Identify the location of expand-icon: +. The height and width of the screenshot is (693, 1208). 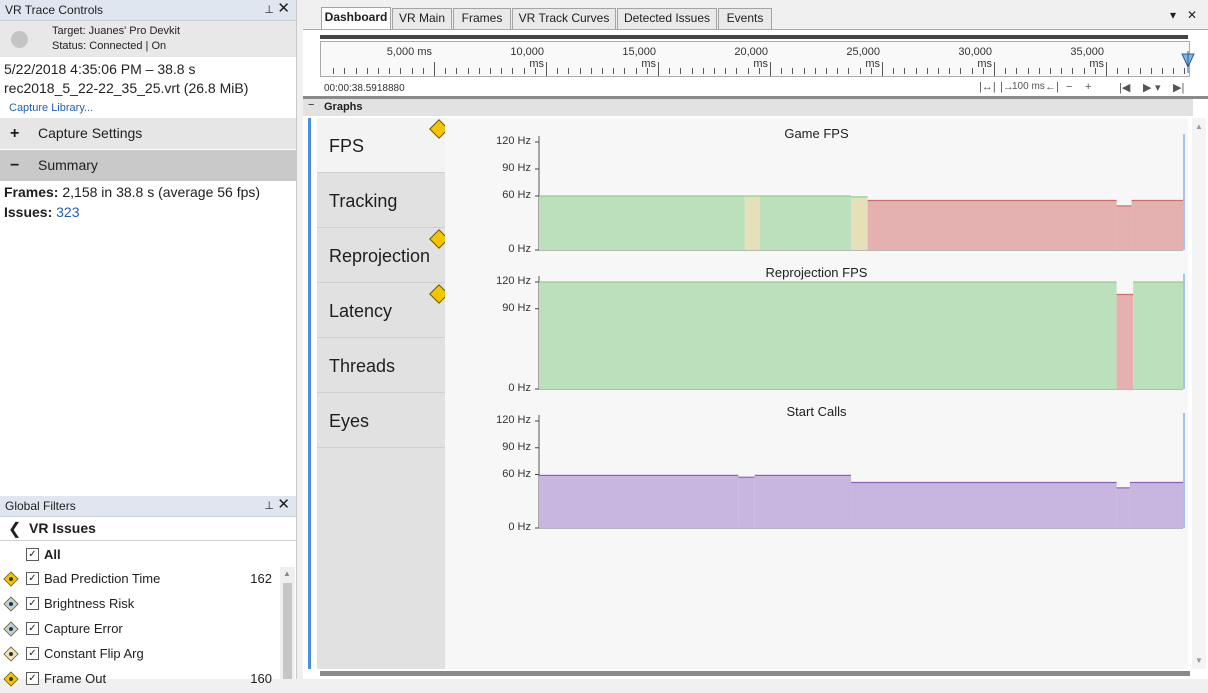
(15, 133).